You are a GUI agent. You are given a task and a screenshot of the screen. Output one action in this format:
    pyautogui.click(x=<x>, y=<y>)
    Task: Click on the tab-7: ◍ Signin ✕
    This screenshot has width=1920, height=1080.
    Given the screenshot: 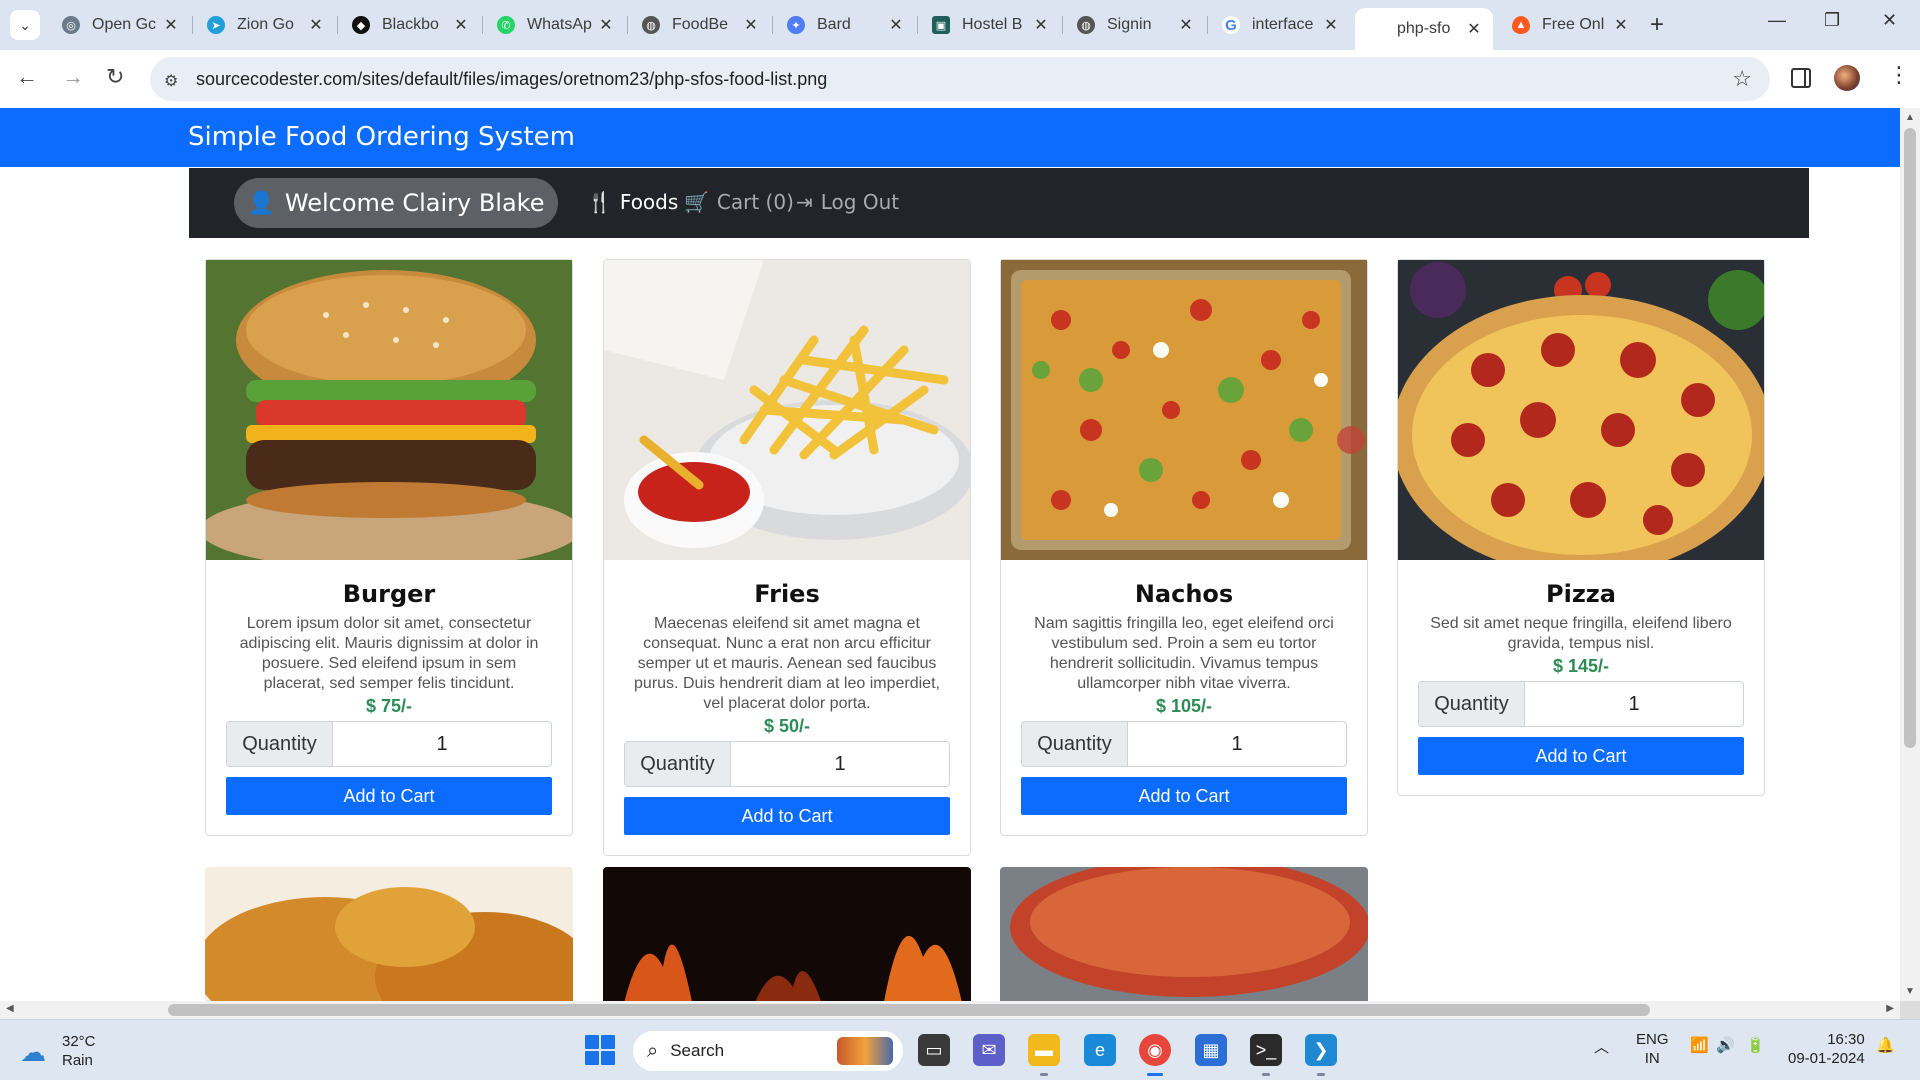 What is the action you would take?
    pyautogui.click(x=1135, y=25)
    